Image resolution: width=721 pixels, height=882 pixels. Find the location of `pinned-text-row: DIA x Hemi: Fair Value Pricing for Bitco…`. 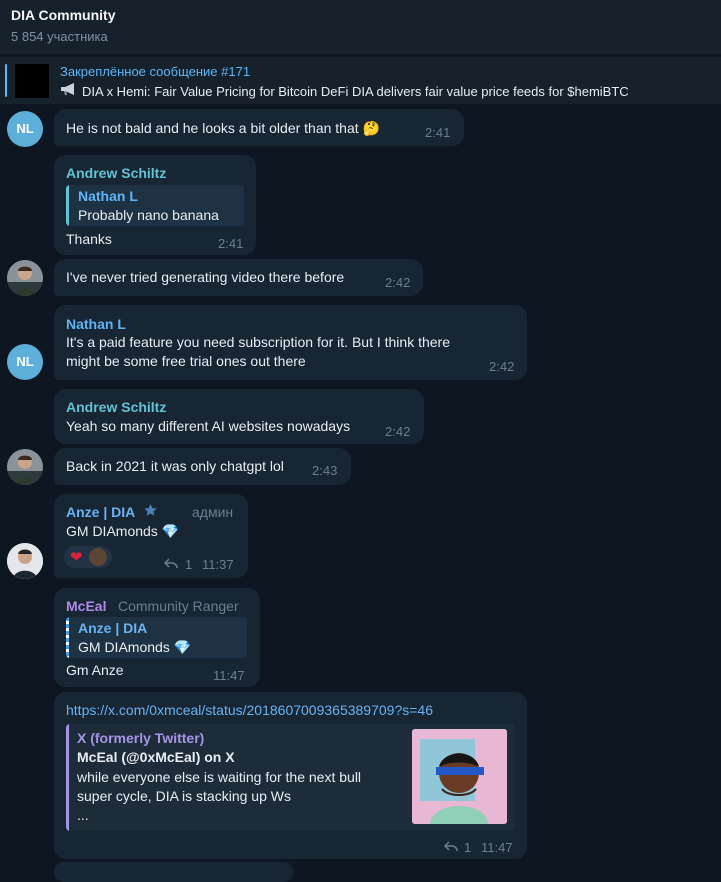

pinned-text-row: DIA x Hemi: Fair Value Pricing for Bitco… is located at coordinates (344, 90).